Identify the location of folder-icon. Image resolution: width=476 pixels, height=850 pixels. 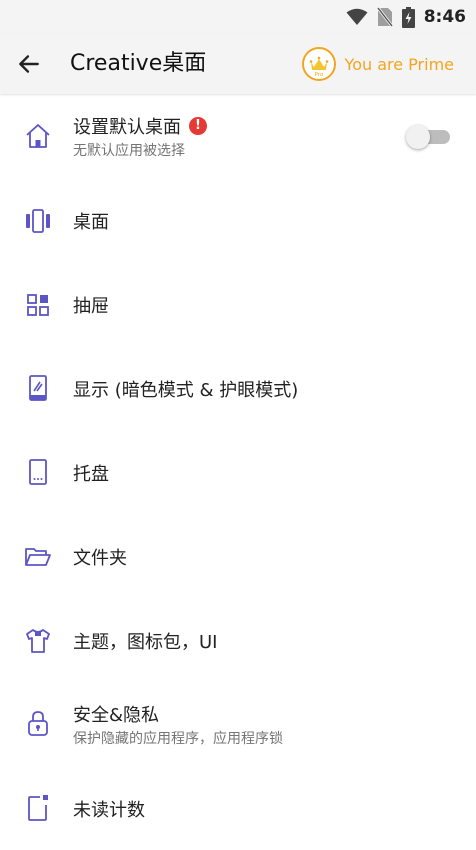
(38, 557).